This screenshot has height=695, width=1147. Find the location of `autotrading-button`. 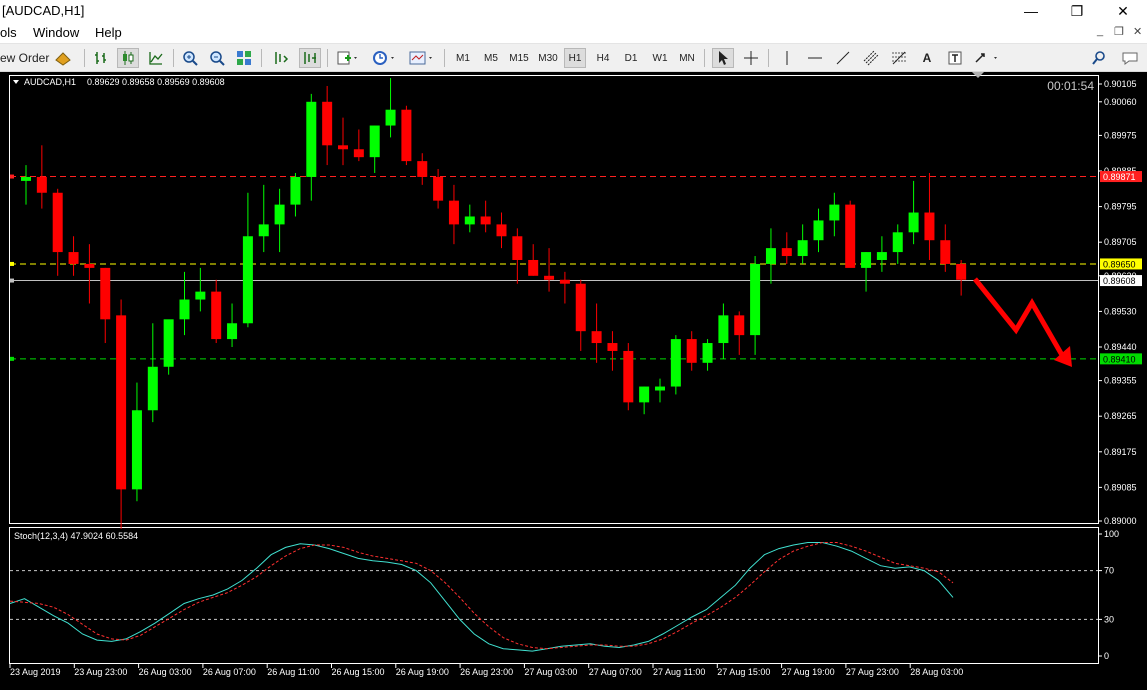

autotrading-button is located at coordinates (63, 58).